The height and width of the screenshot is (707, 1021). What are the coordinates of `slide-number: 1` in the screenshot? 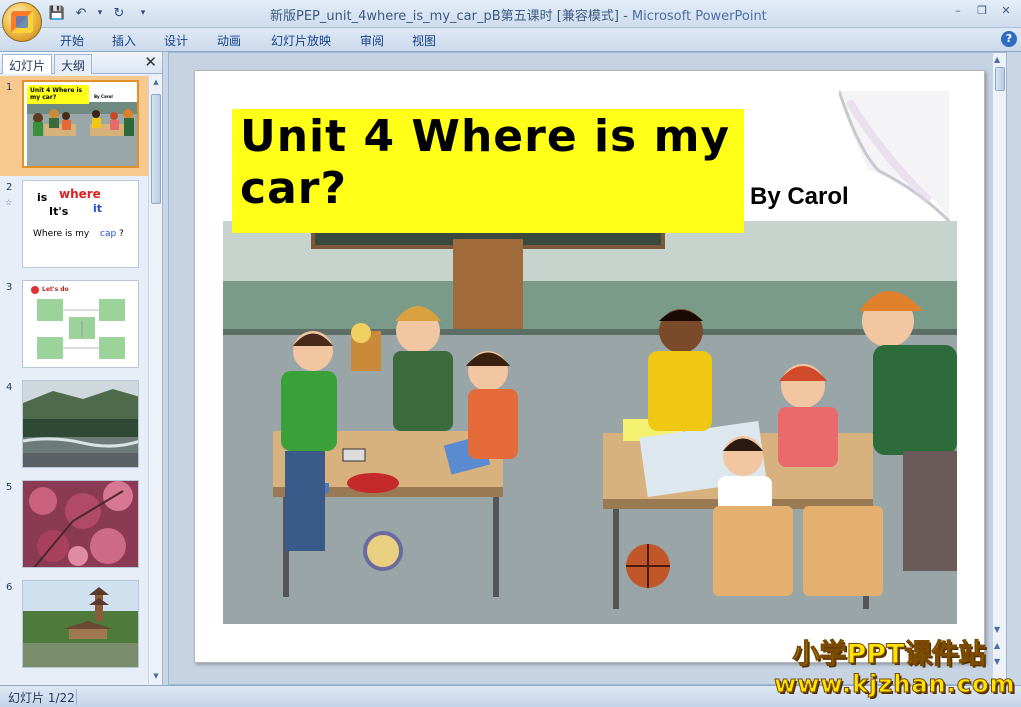 It's located at (9, 87).